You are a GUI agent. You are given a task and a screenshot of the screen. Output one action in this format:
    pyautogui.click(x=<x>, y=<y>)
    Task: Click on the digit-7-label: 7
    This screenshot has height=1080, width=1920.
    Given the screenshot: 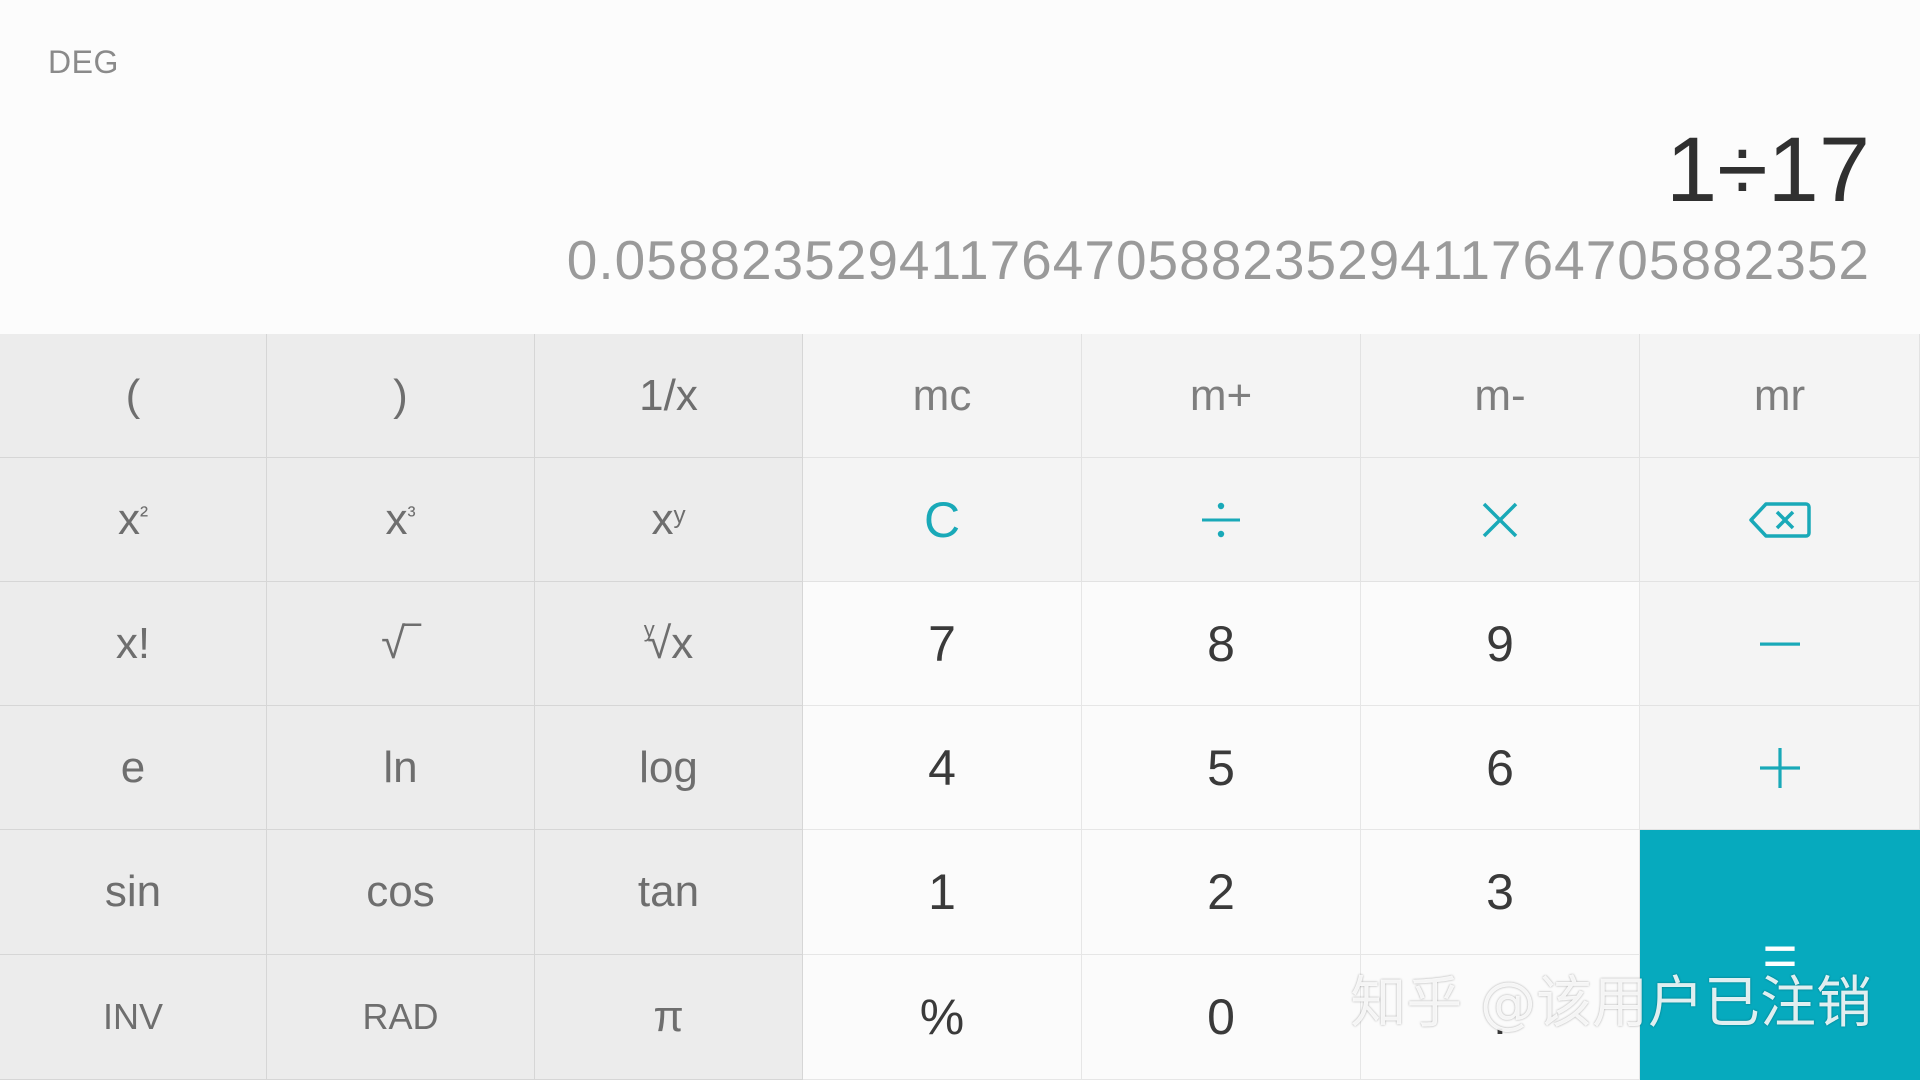 What is the action you would take?
    pyautogui.click(x=942, y=643)
    